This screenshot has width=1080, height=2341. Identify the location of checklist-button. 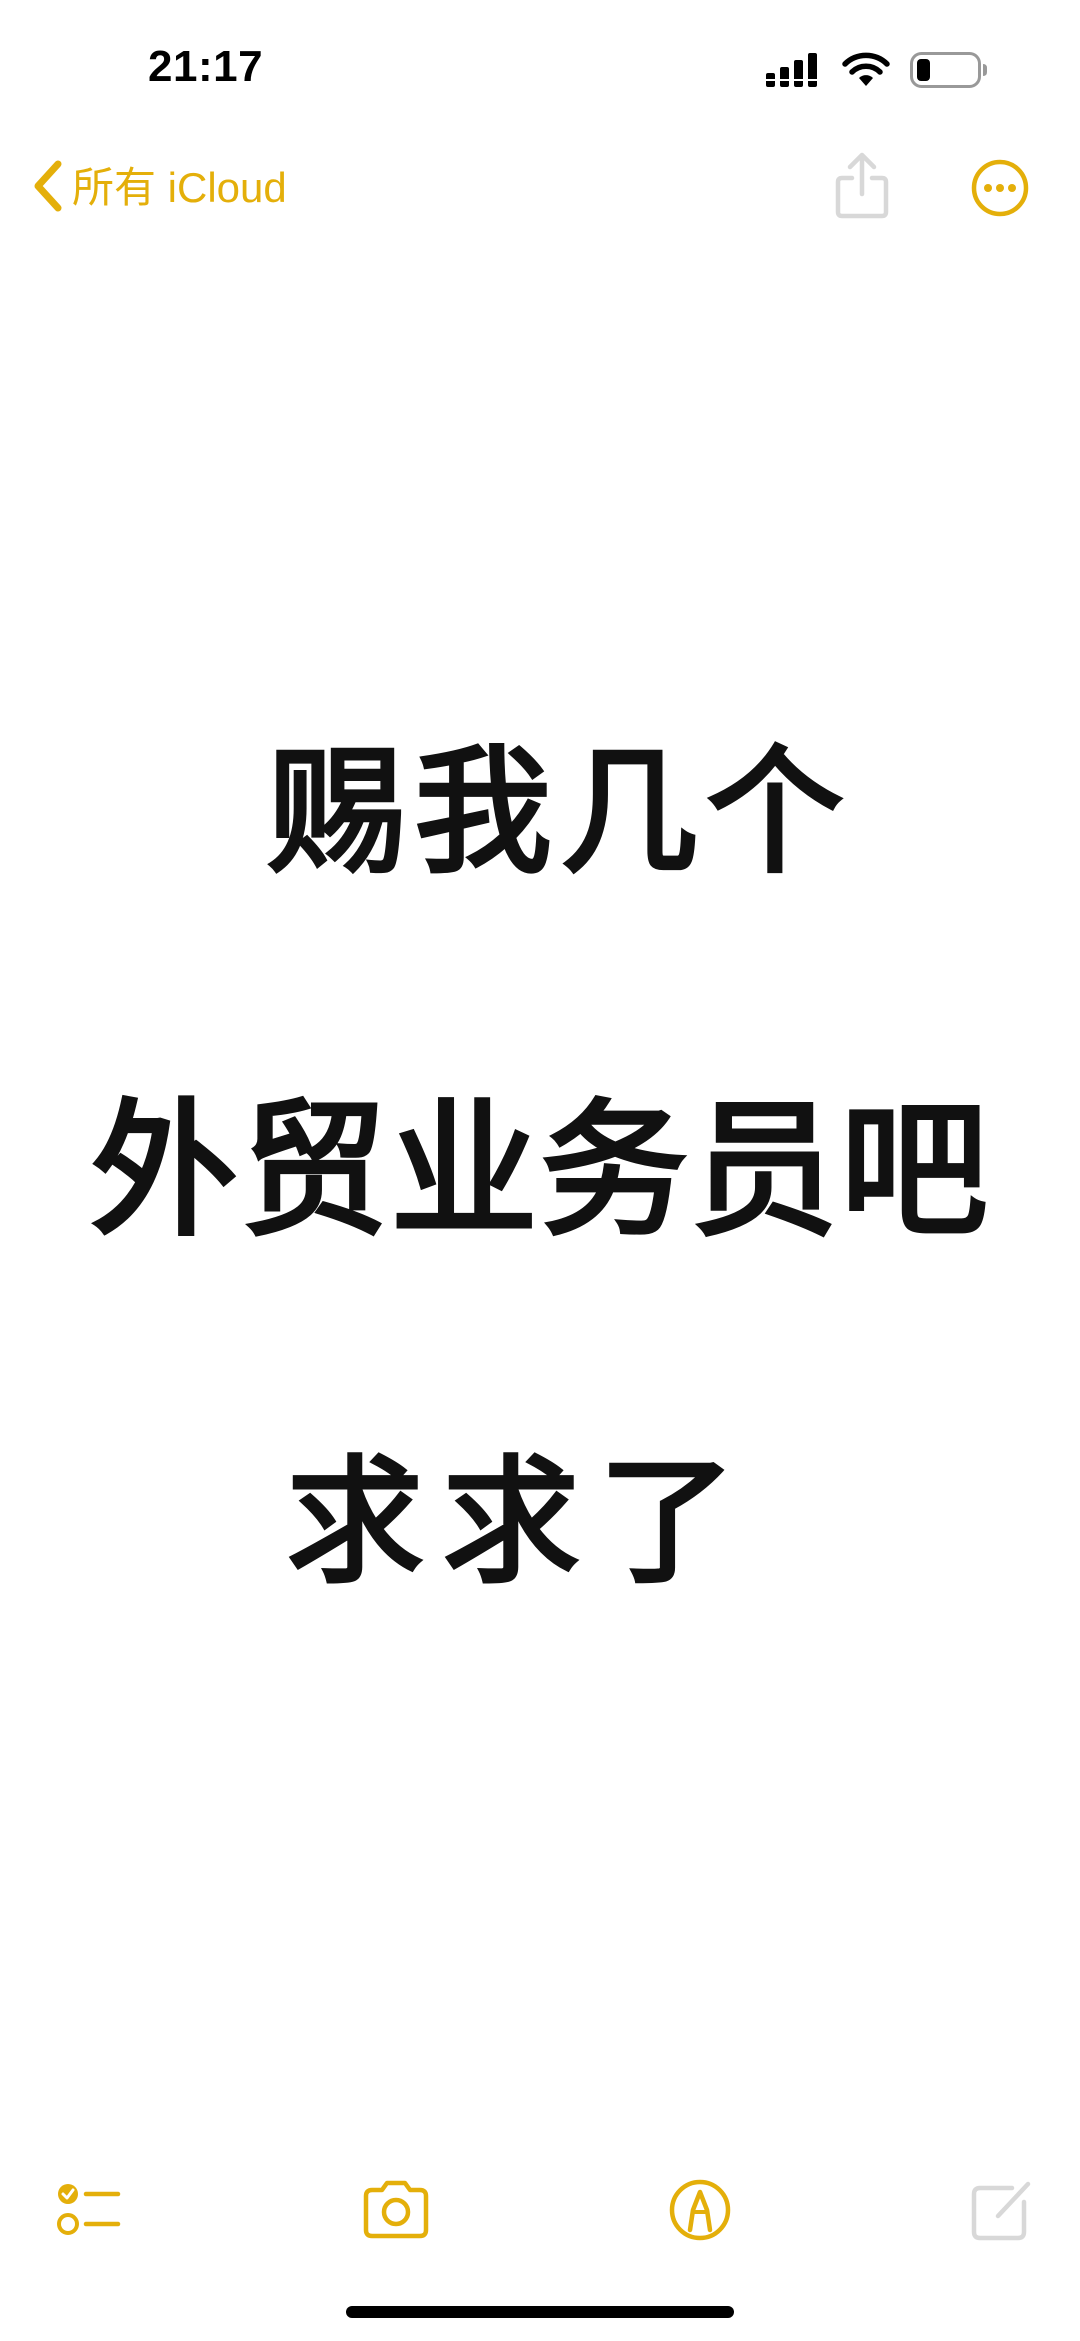
(90, 2210).